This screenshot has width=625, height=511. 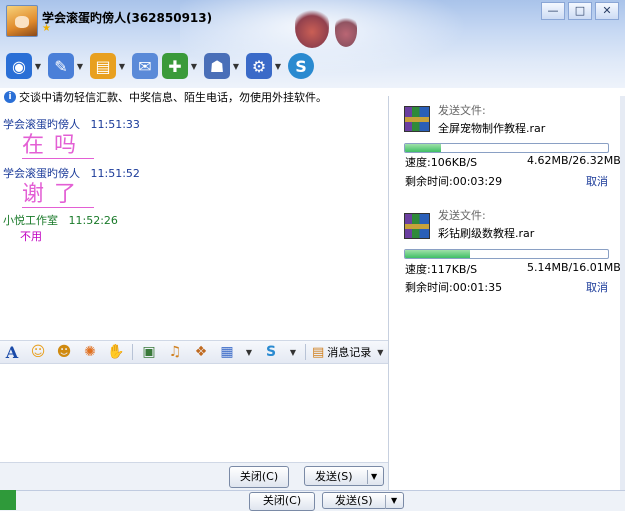 What do you see at coordinates (160, 66) in the screenshot?
I see `main-toolbar: ◉ ▼ ✎ ▼ ▤ ▼ ✉ ✚ ▼ ☗ ▼ ⚙ ▼ S` at bounding box center [160, 66].